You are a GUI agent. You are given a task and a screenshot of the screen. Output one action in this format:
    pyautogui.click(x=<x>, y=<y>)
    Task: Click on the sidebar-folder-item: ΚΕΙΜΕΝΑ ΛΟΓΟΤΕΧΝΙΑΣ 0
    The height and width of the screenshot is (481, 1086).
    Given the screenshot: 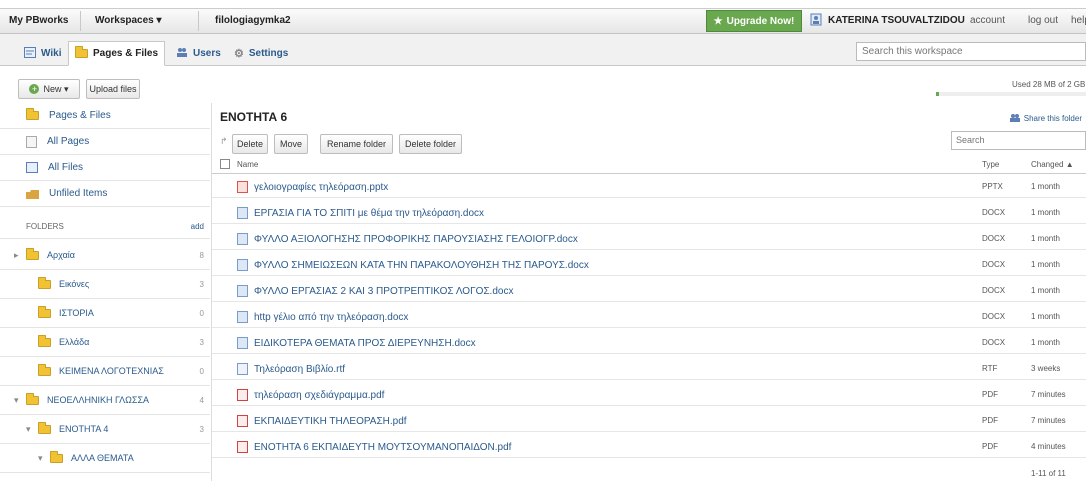 What is the action you would take?
    pyautogui.click(x=105, y=371)
    